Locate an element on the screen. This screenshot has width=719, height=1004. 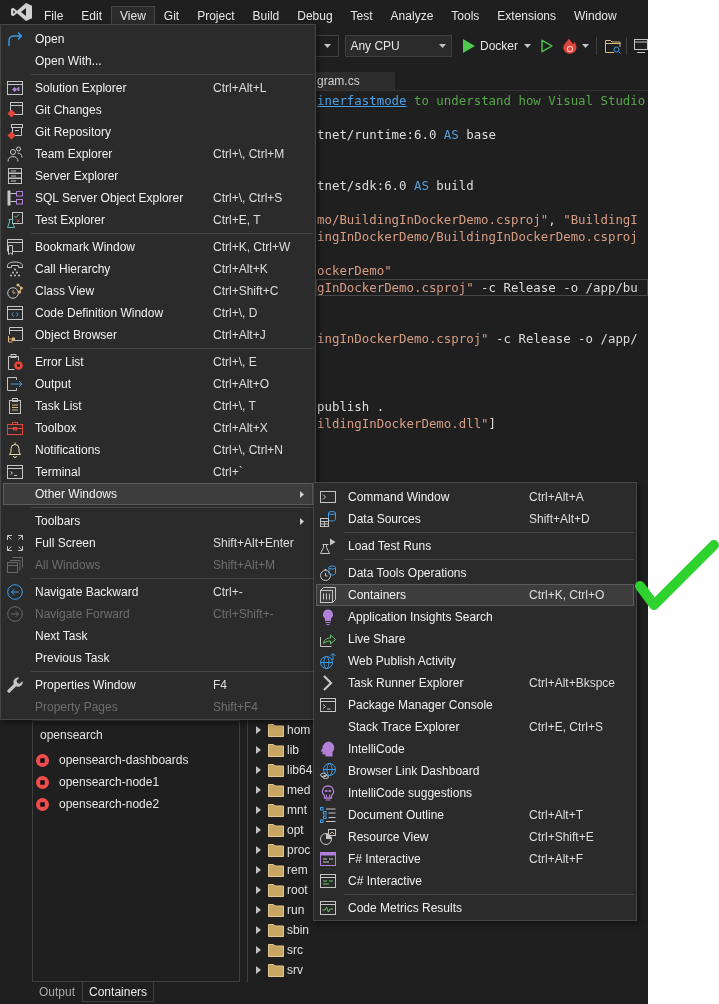
menu-item: Application Insights Search is located at coordinates (475, 617).